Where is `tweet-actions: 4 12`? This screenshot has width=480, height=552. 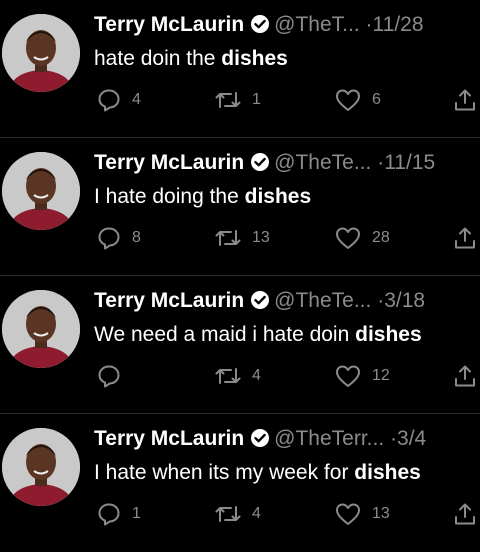 tweet-actions: 4 12 is located at coordinates (240, 376).